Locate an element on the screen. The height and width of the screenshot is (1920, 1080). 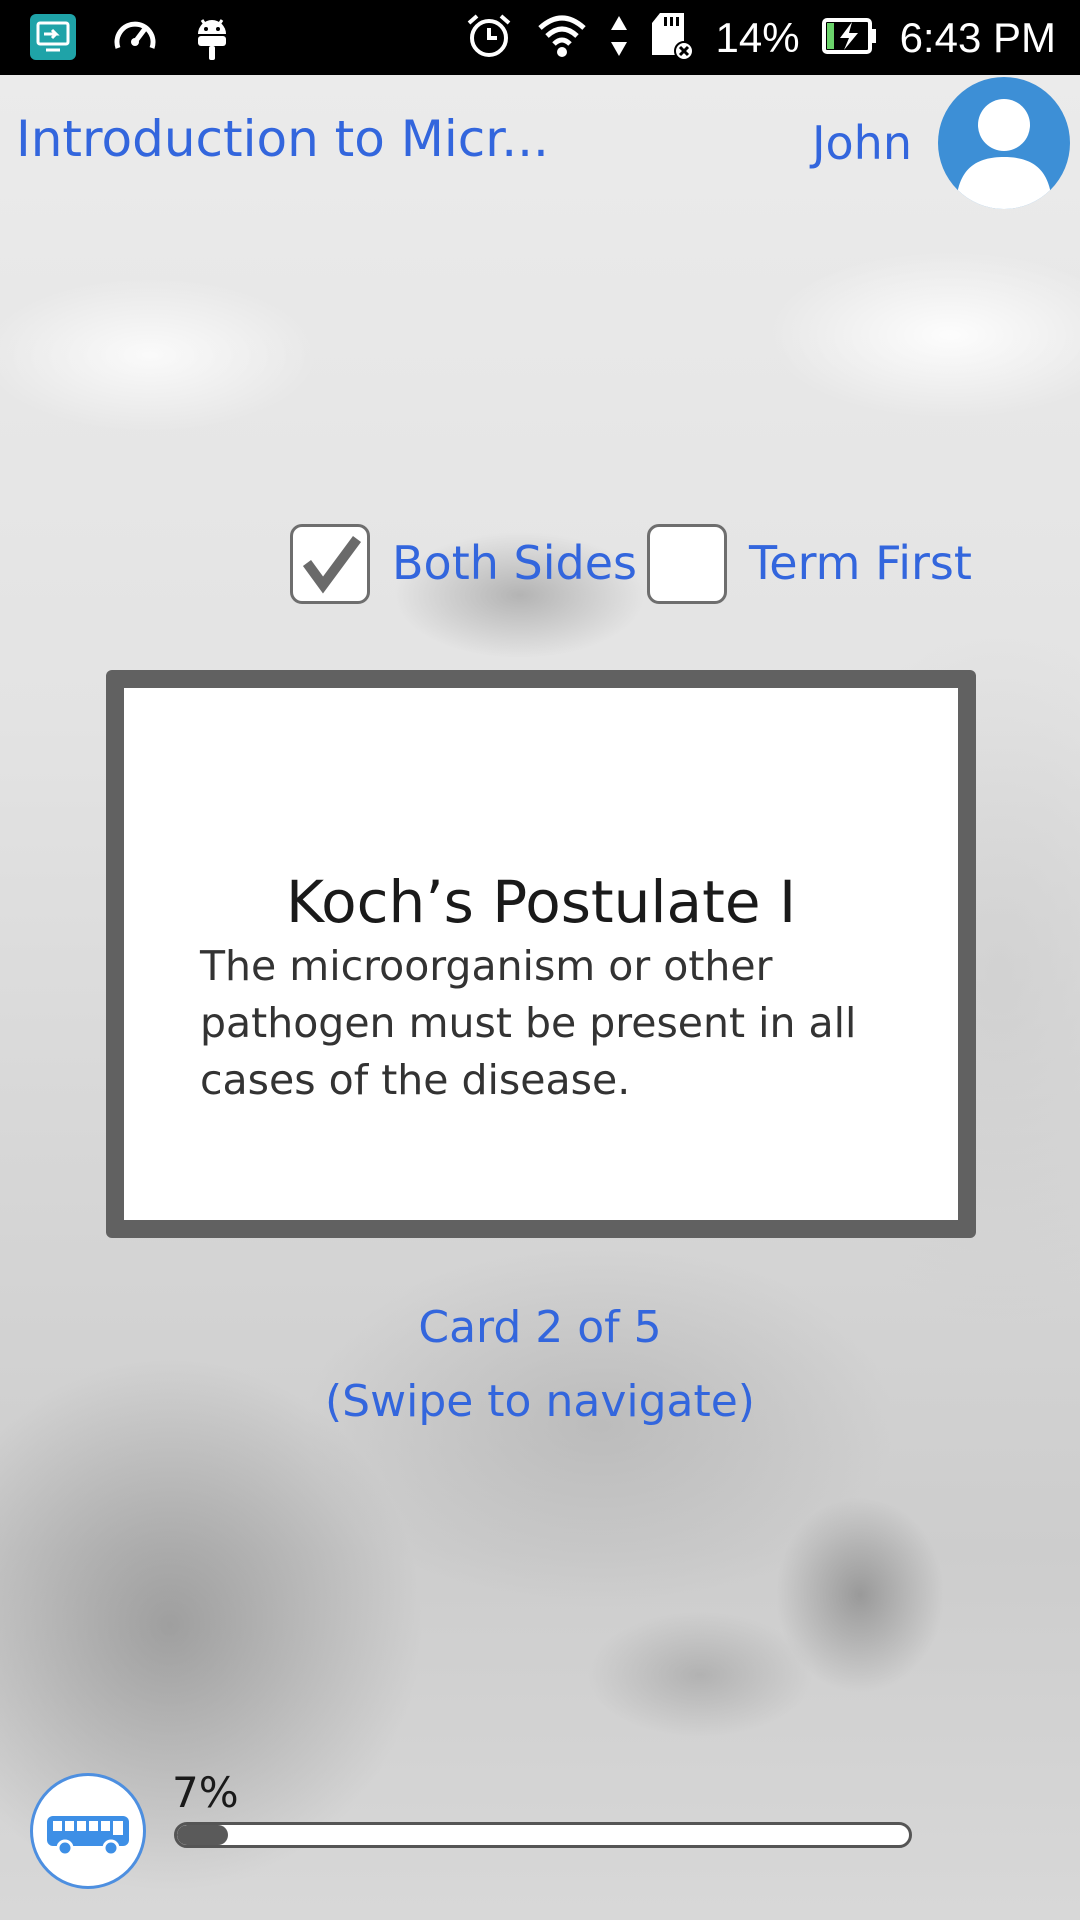
progress-fill is located at coordinates (203, 1835).